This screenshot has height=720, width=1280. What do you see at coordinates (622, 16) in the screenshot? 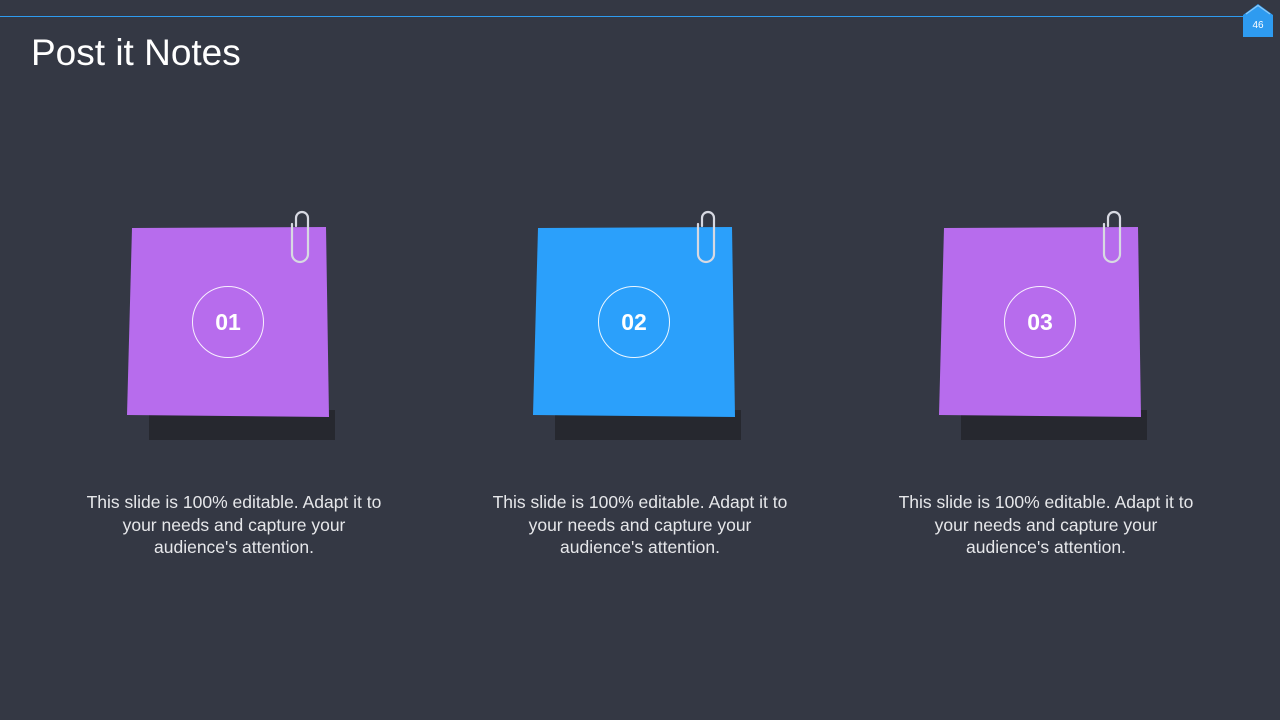
I see `header-divider` at bounding box center [622, 16].